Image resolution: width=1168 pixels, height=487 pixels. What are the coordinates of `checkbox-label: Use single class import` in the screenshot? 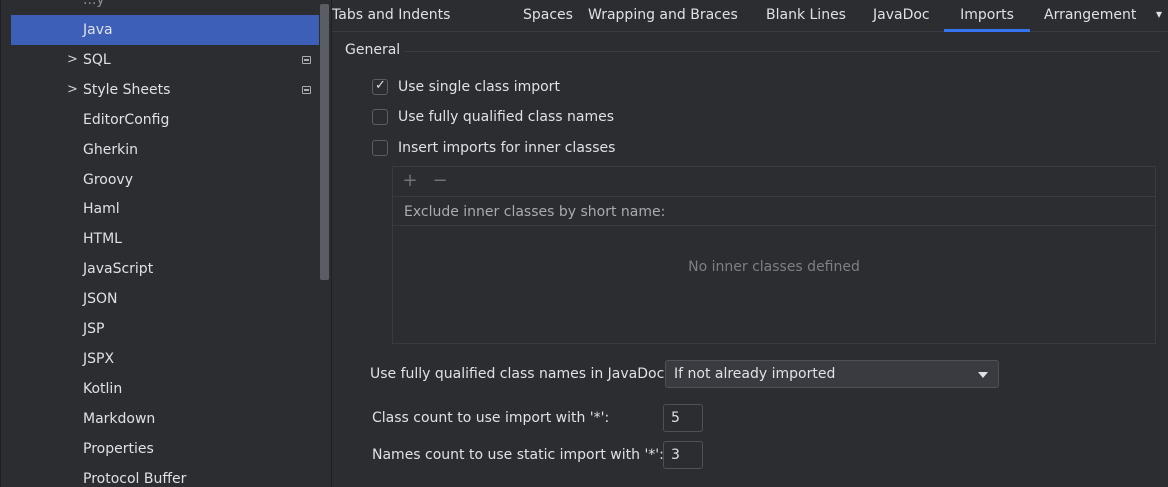 It's located at (479, 87).